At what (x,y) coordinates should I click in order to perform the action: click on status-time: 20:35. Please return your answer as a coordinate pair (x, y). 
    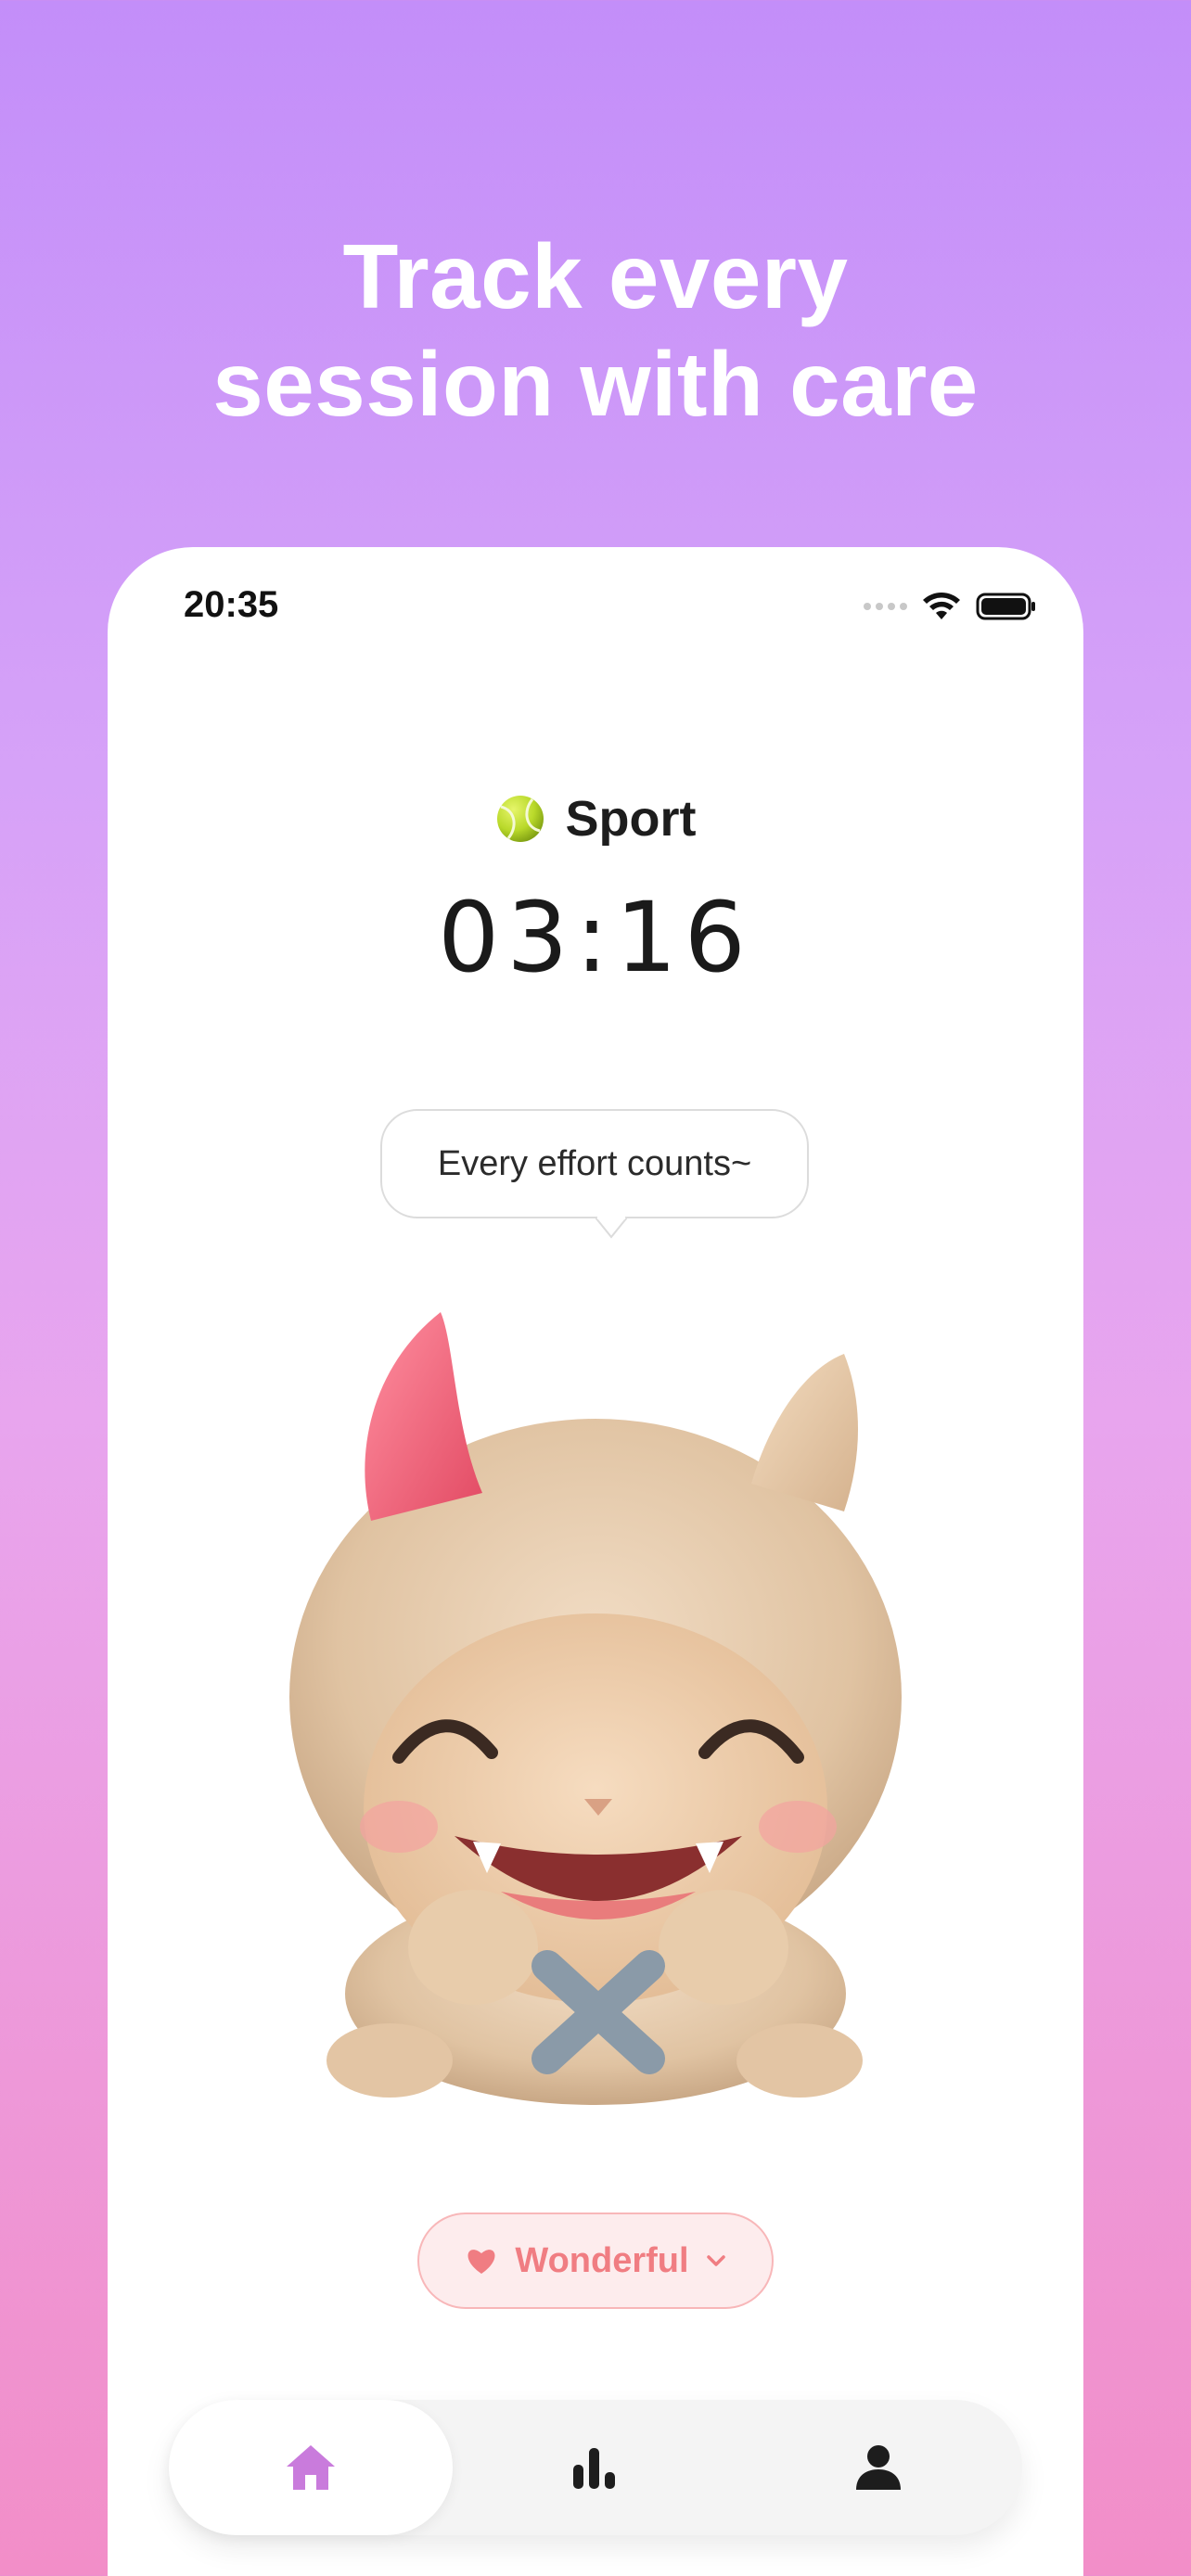
    Looking at the image, I should click on (231, 605).